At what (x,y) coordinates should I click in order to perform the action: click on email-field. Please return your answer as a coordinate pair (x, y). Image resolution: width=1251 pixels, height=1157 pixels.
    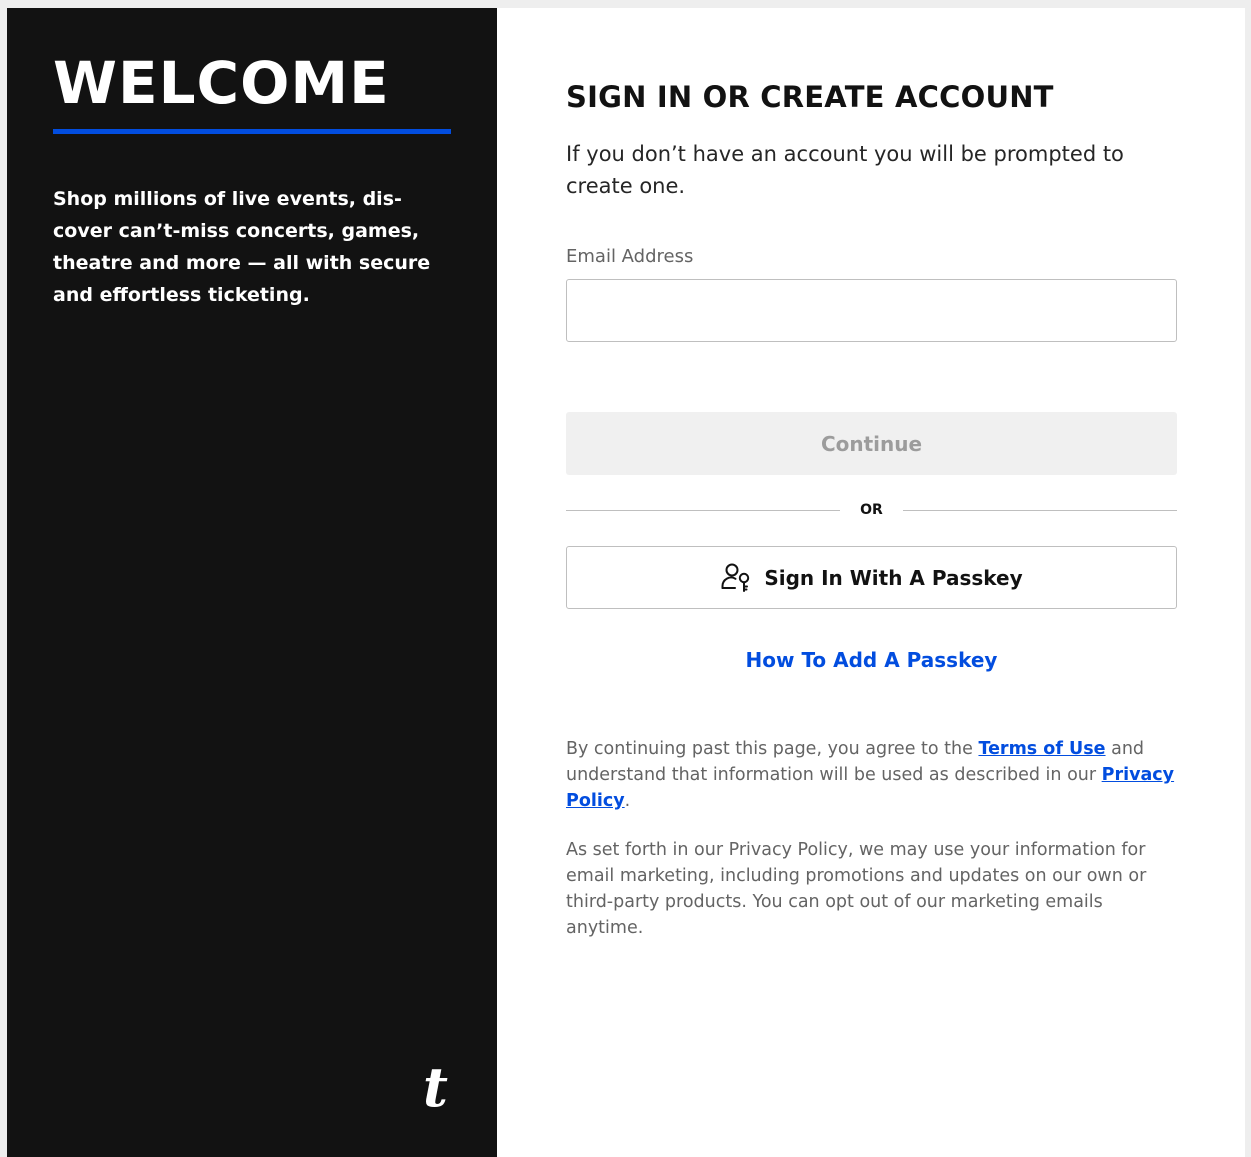
    Looking at the image, I should click on (871, 310).